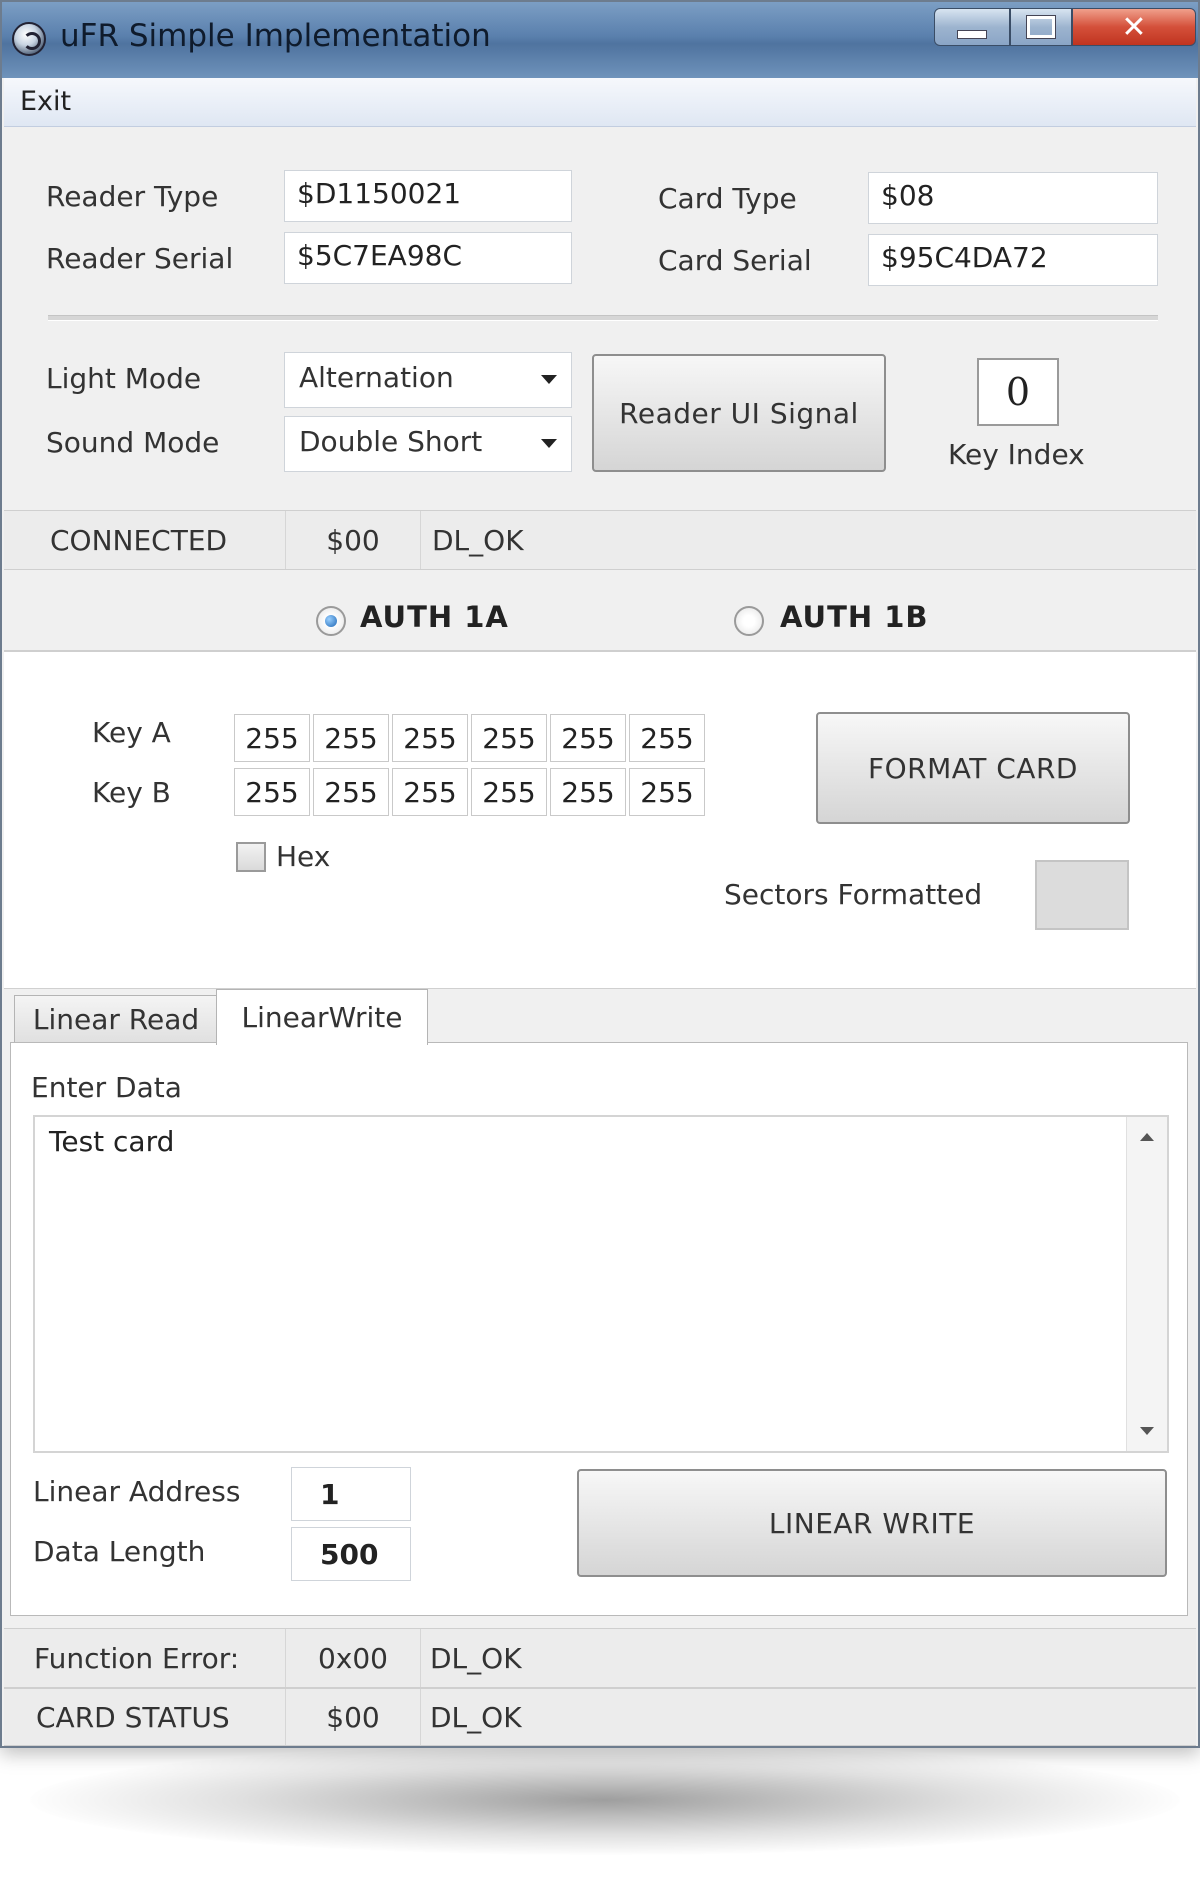  What do you see at coordinates (972, 27) in the screenshot?
I see `minimize-button` at bounding box center [972, 27].